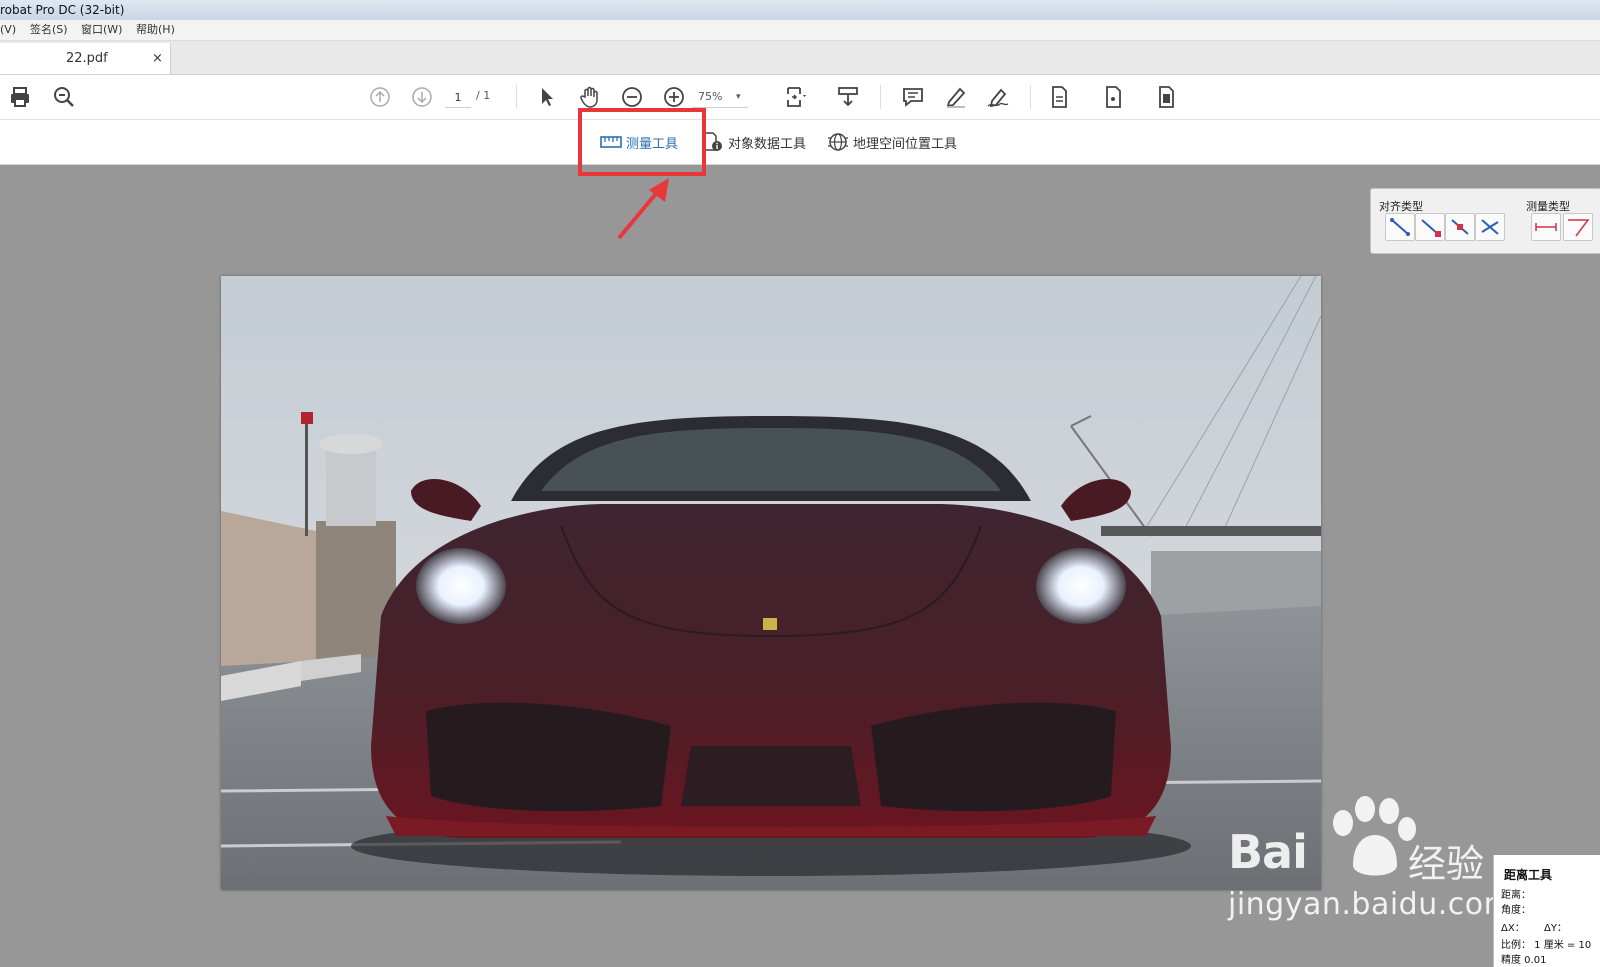 This screenshot has height=967, width=1600. Describe the element at coordinates (1555, 928) in the screenshot. I see `delta-y-readout: ΔY：` at that location.